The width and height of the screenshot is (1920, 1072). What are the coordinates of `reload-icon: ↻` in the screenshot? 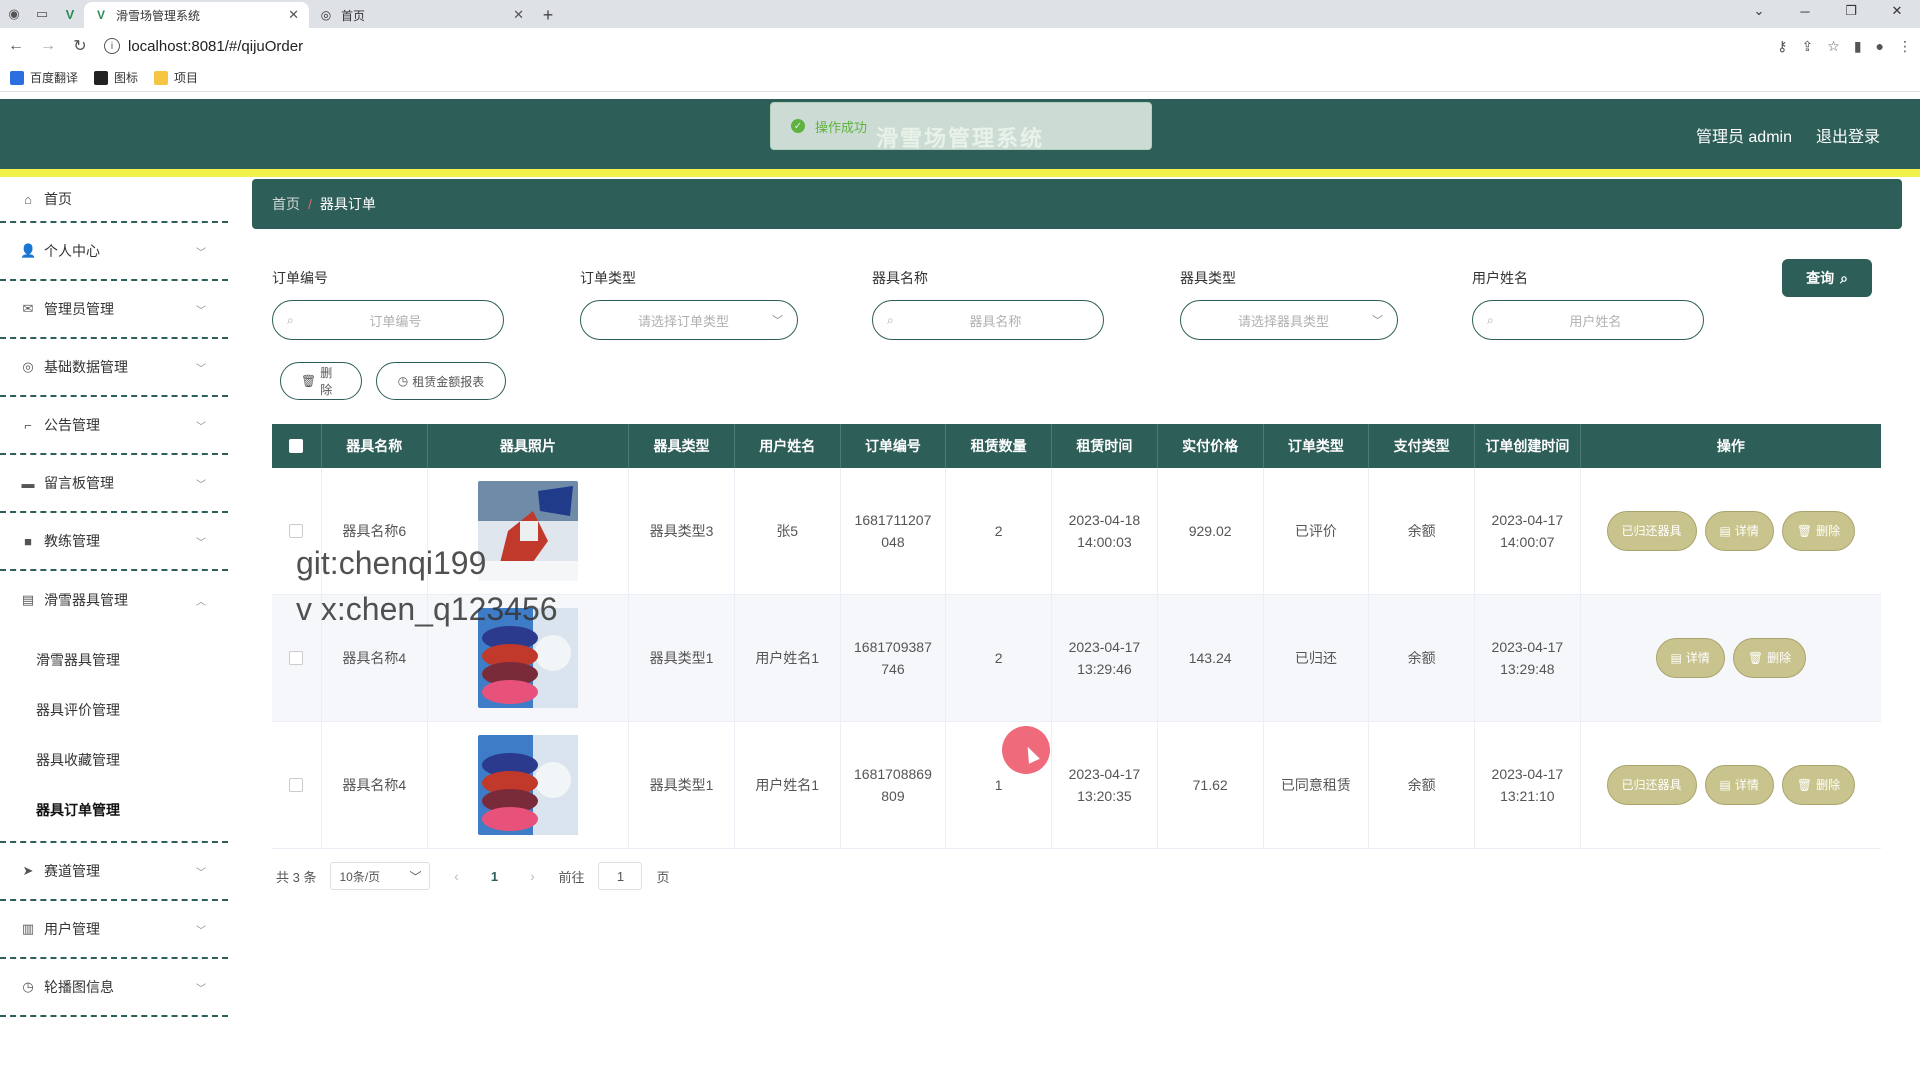 It's located at (80, 46).